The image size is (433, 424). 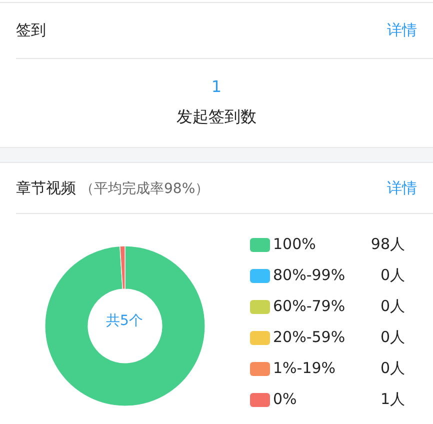 What do you see at coordinates (309, 337) in the screenshot?
I see `legend-label: 20%-59%` at bounding box center [309, 337].